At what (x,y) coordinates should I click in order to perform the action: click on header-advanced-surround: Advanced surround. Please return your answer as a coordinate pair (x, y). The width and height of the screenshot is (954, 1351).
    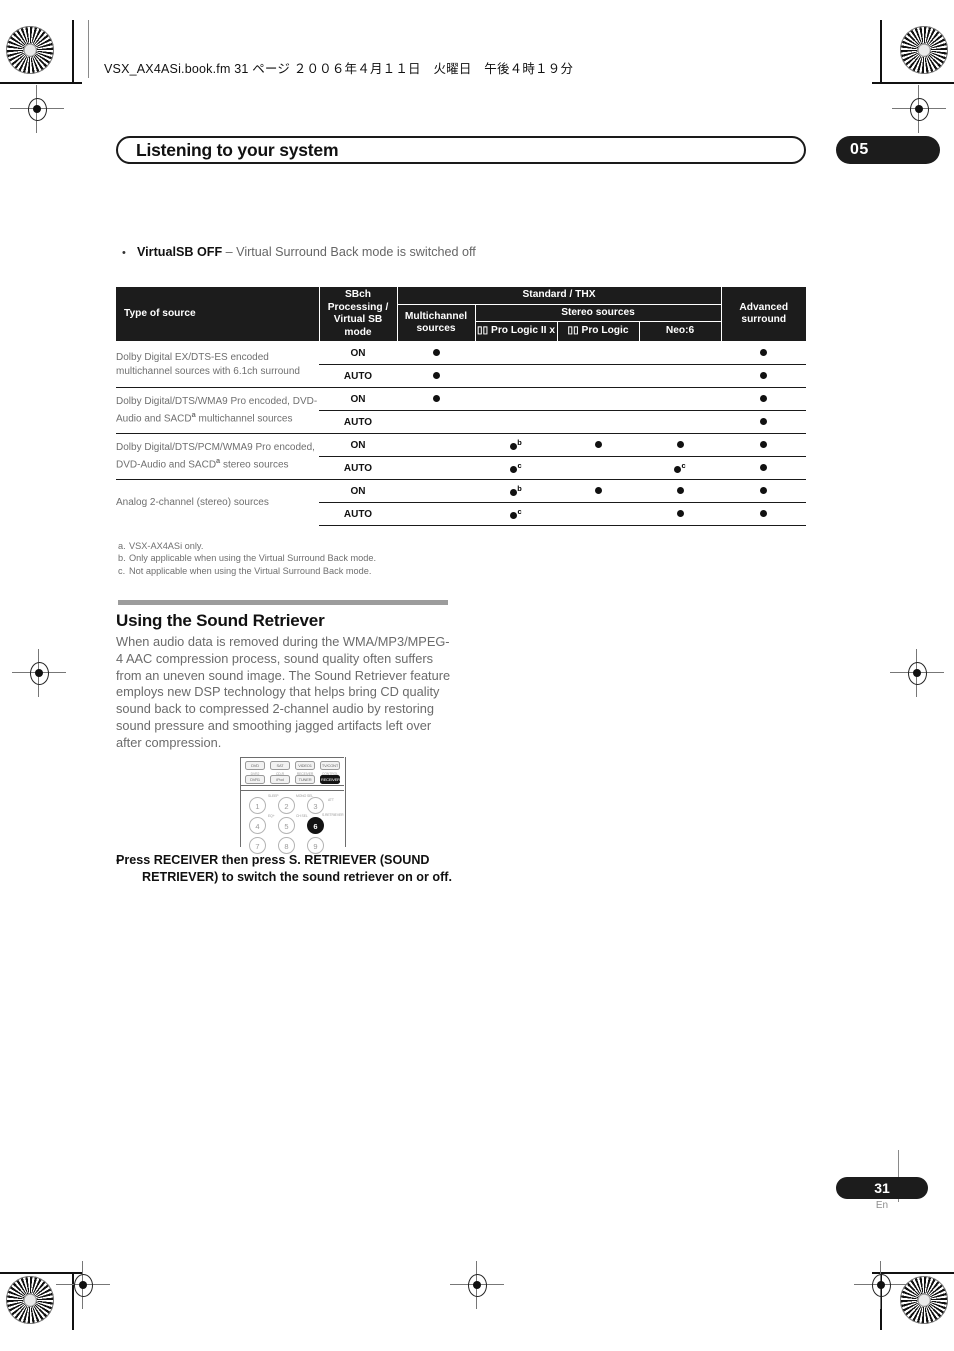
    Looking at the image, I should click on (763, 314).